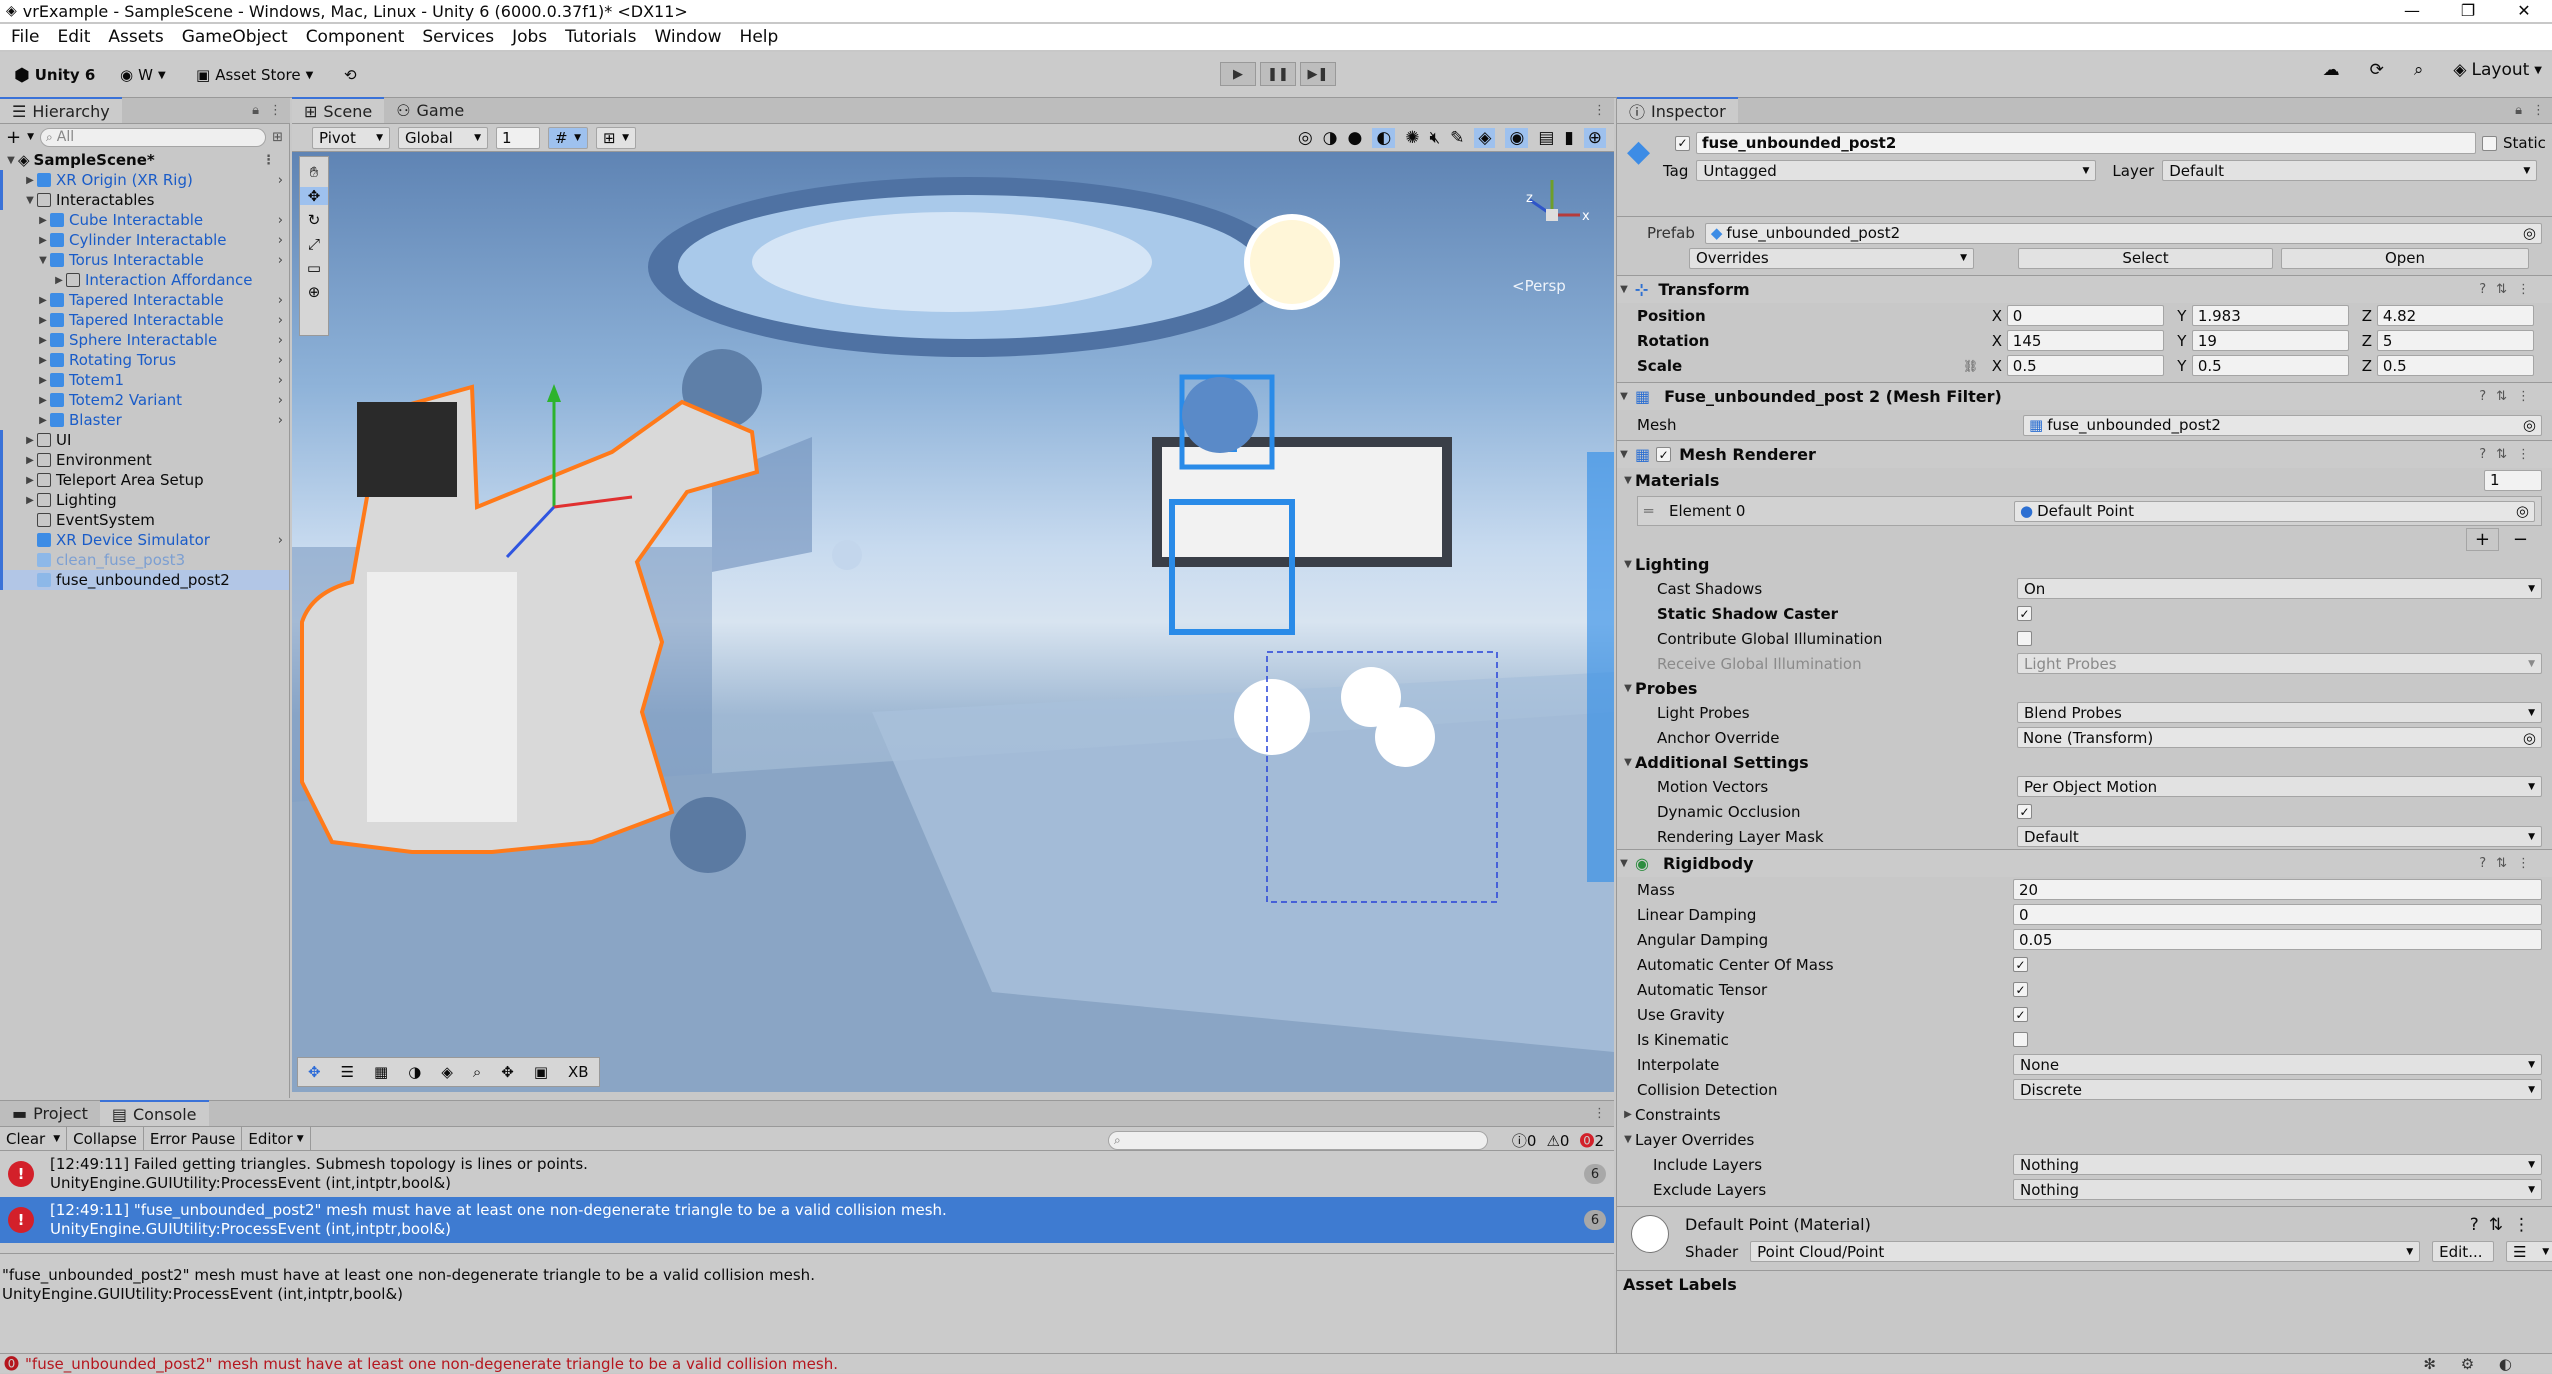 Image resolution: width=2552 pixels, height=1374 pixels. What do you see at coordinates (2081, 564) in the screenshot?
I see `lighting-foldout: ▼Lighting` at bounding box center [2081, 564].